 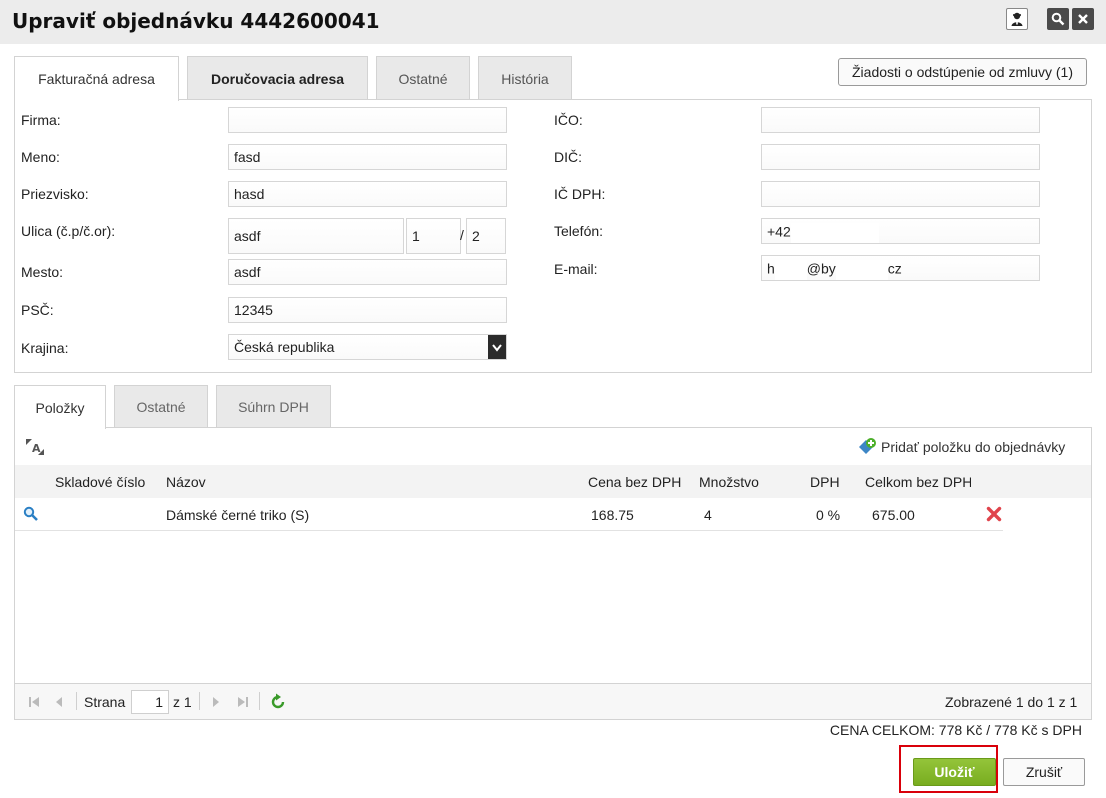 I want to click on tab-label: Doručovacia adresa, so click(x=277, y=78).